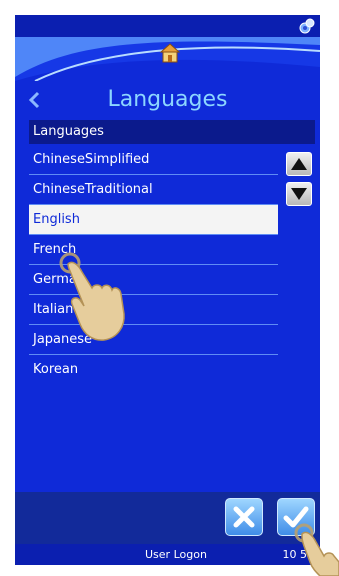  Describe the element at coordinates (153, 370) in the screenshot. I see `list-item-korean: Korean` at that location.